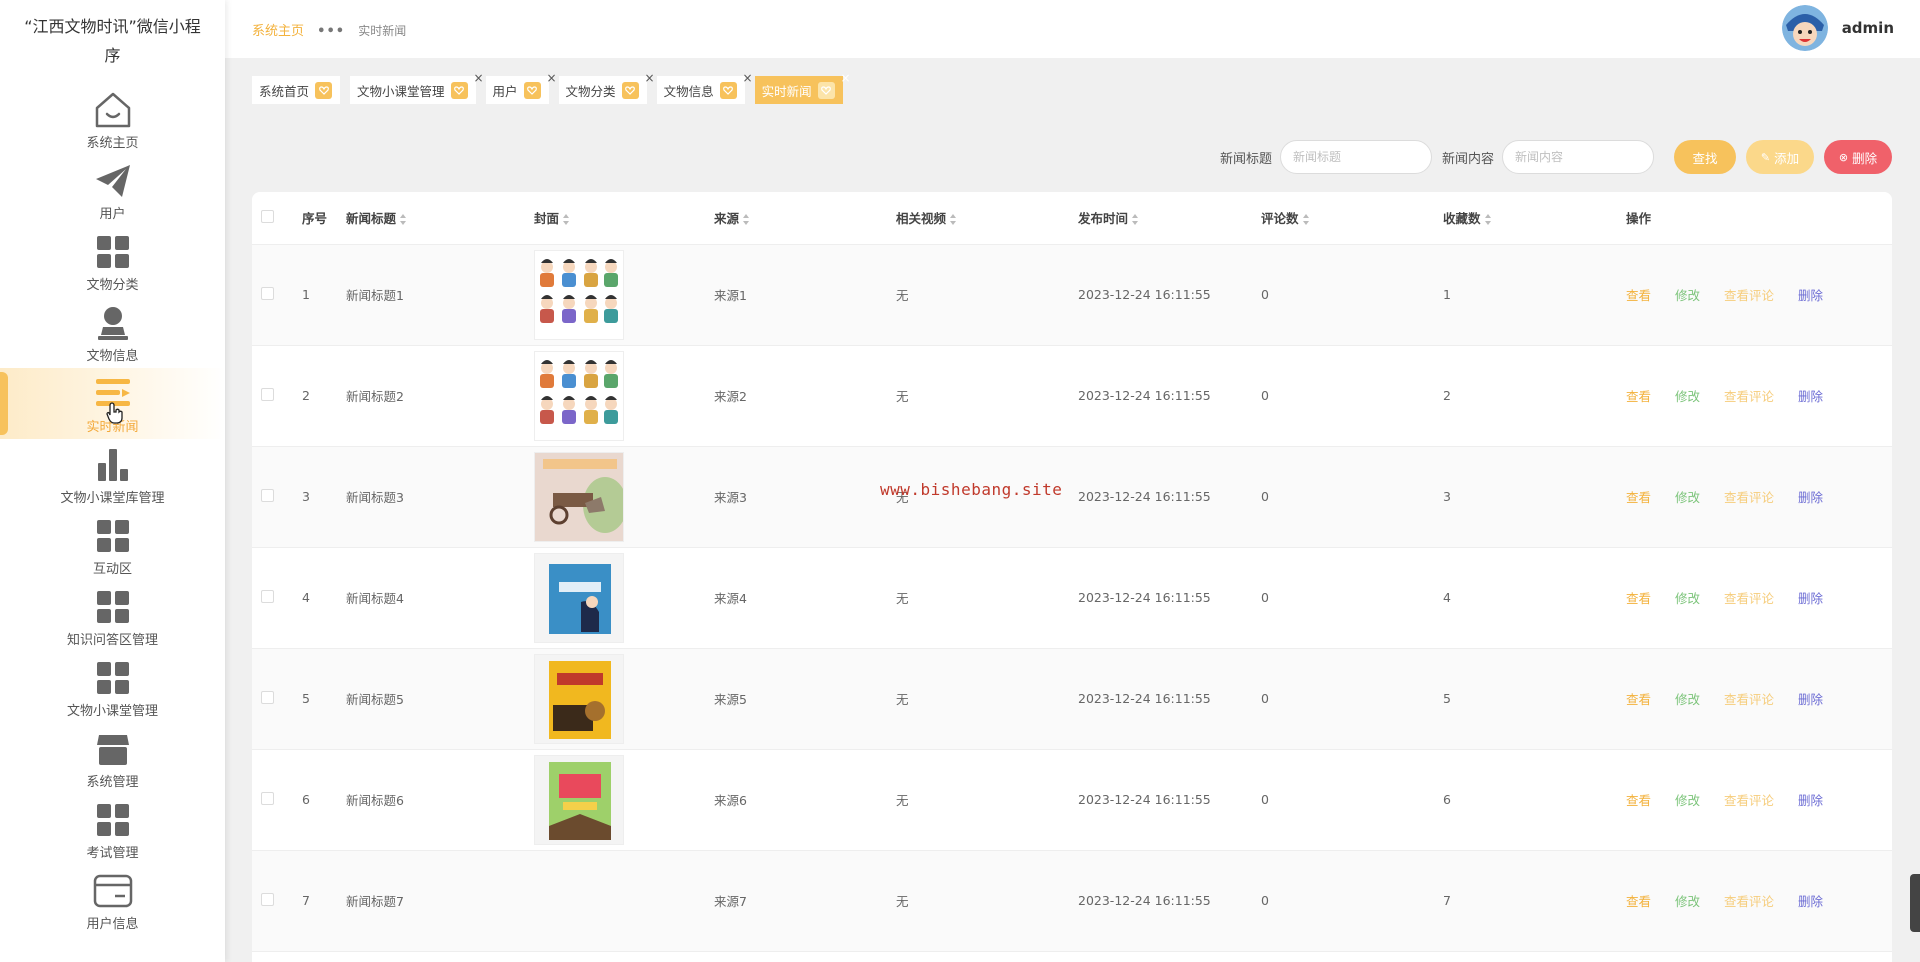  Describe the element at coordinates (112, 545) in the screenshot. I see `sidebar-item-interaction: 互动区` at that location.